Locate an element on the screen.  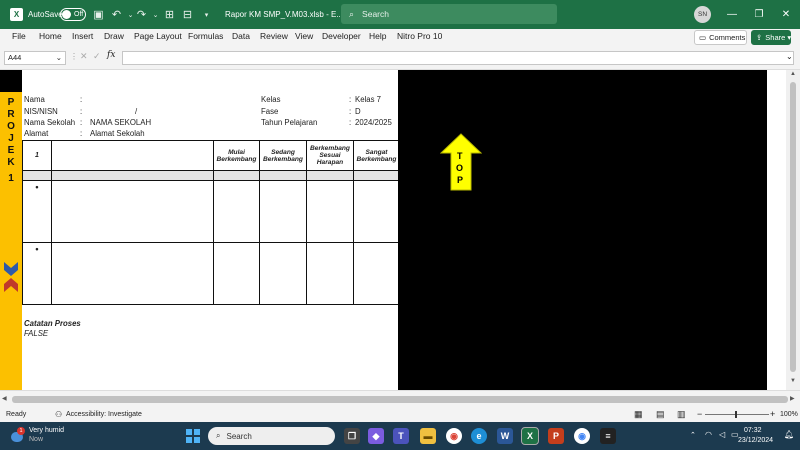
accessibility-icon: ⚇ is located at coordinates (58, 414).